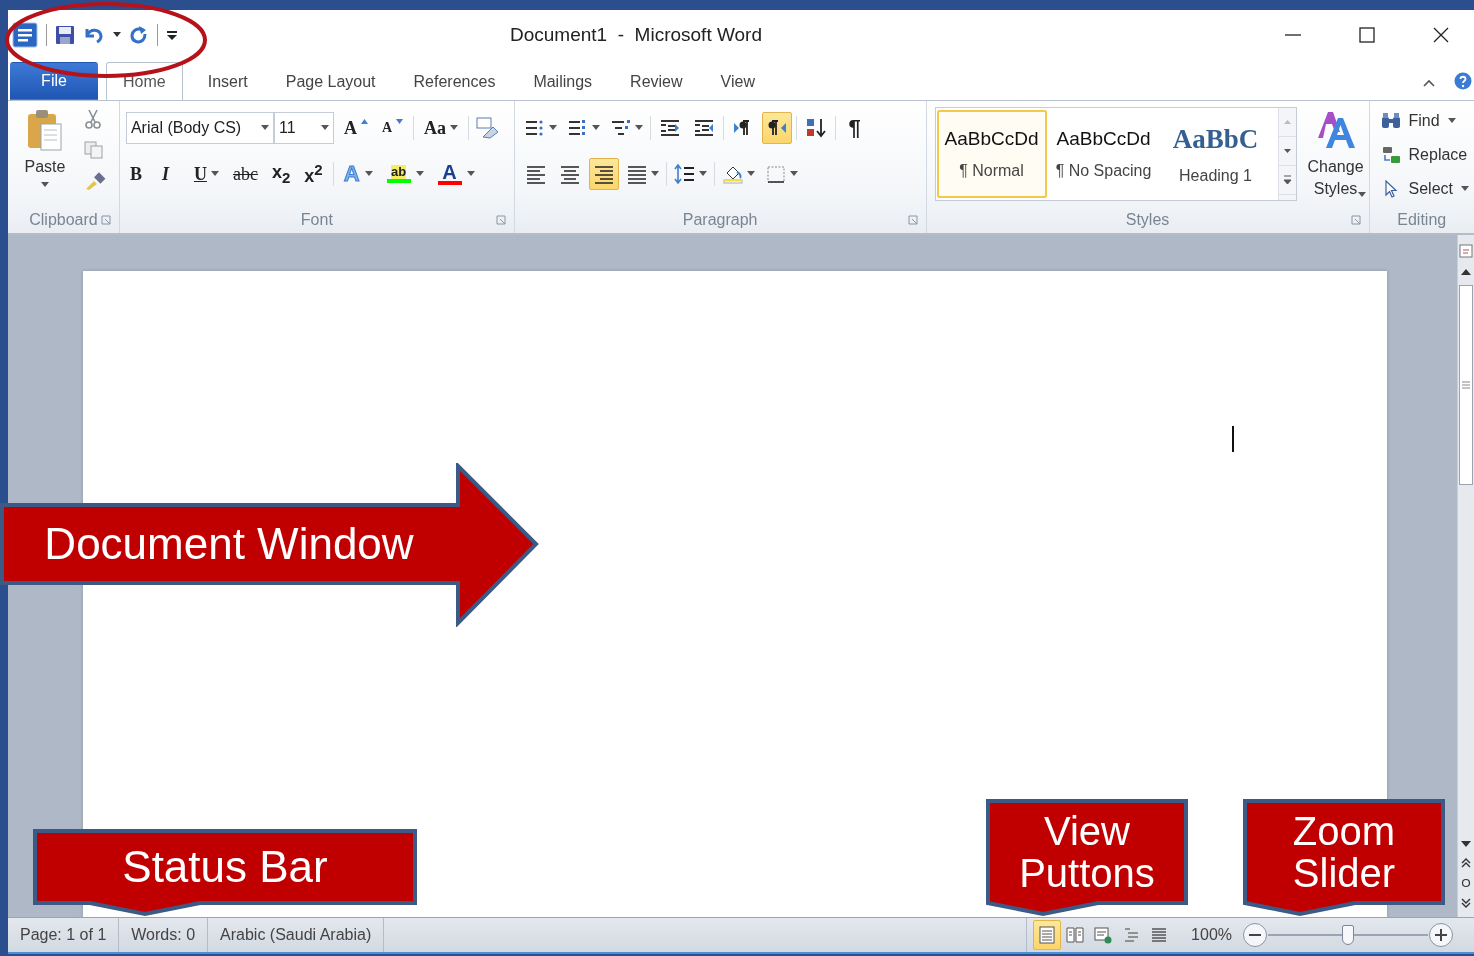  What do you see at coordinates (1087, 852) in the screenshot?
I see `callout-label: View Puttons` at bounding box center [1087, 852].